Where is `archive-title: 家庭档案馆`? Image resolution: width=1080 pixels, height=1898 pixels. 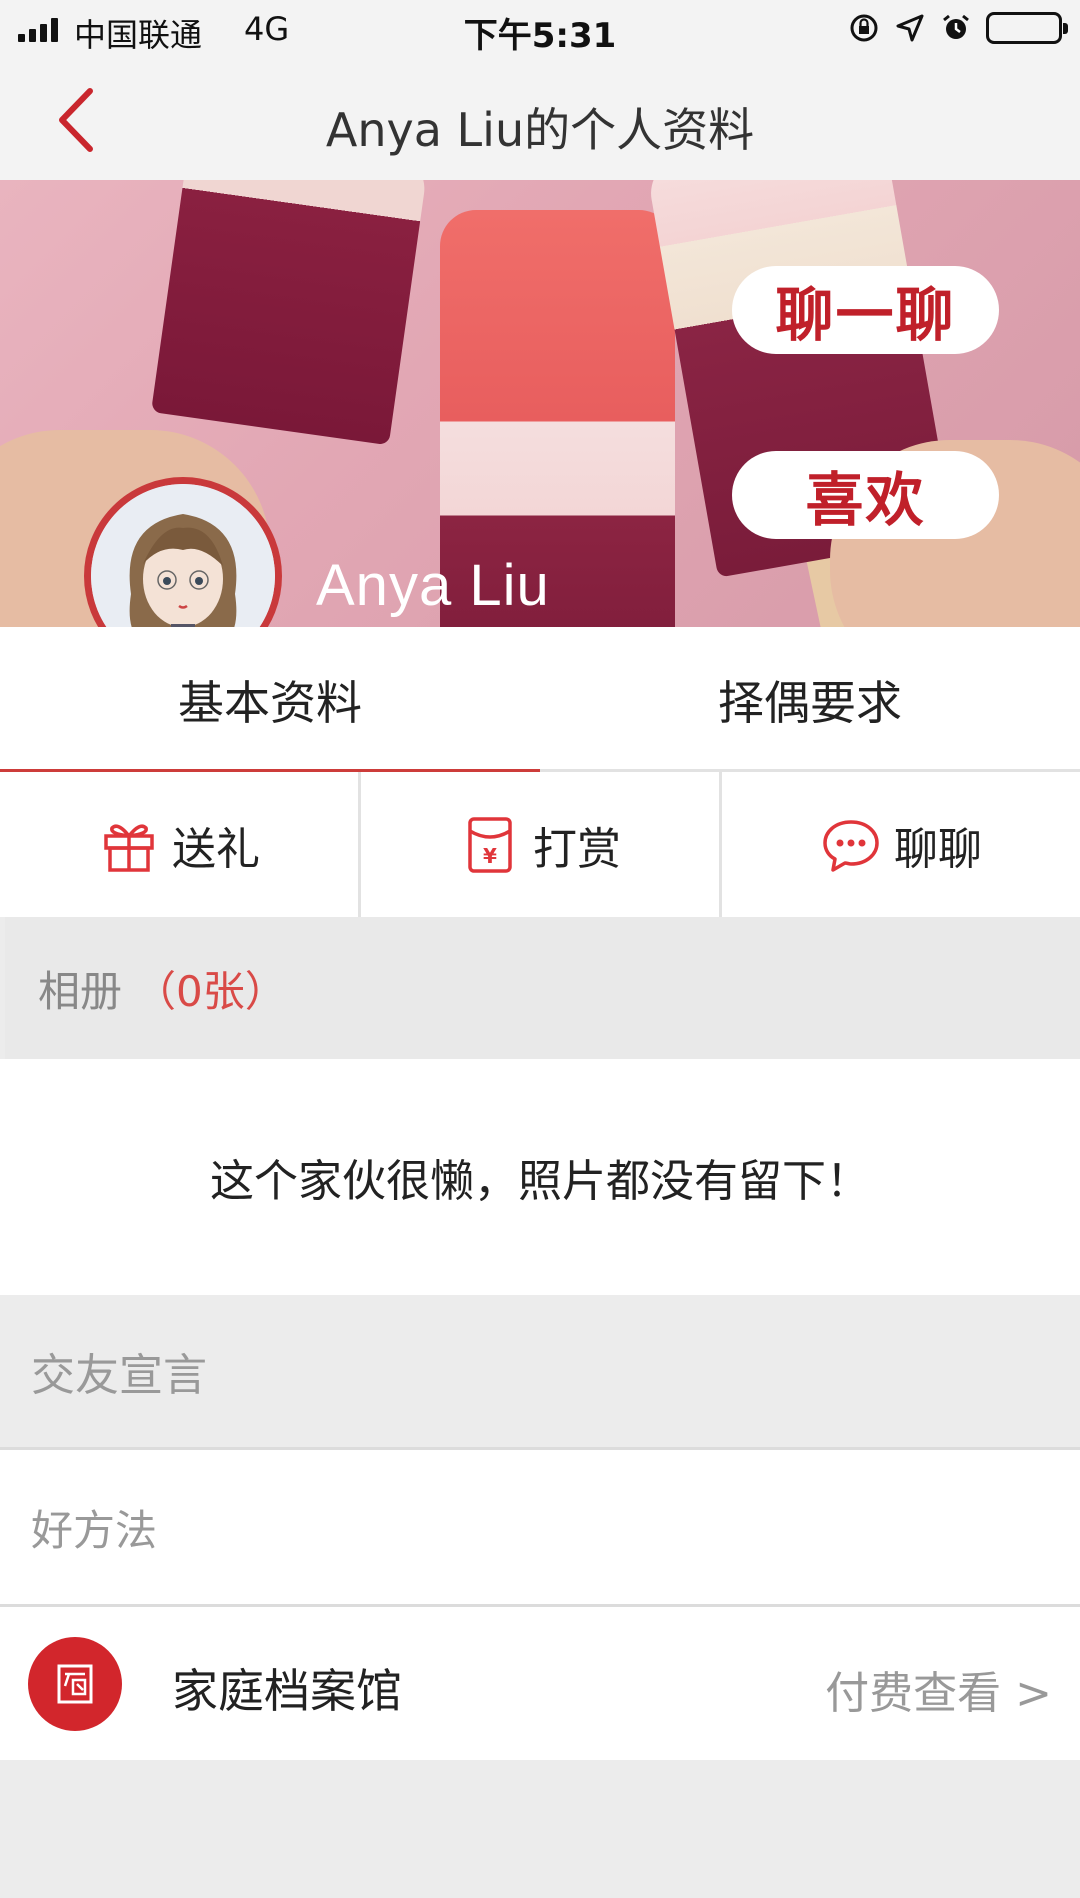 archive-title: 家庭档案馆 is located at coordinates (287, 1691).